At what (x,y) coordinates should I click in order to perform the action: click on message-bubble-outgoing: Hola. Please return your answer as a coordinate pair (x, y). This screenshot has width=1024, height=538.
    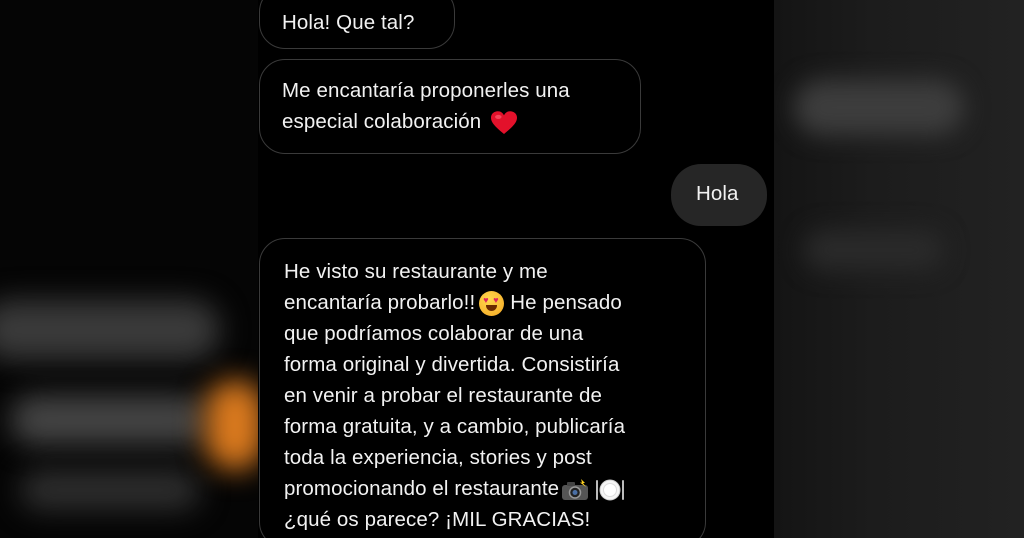
    Looking at the image, I should click on (719, 195).